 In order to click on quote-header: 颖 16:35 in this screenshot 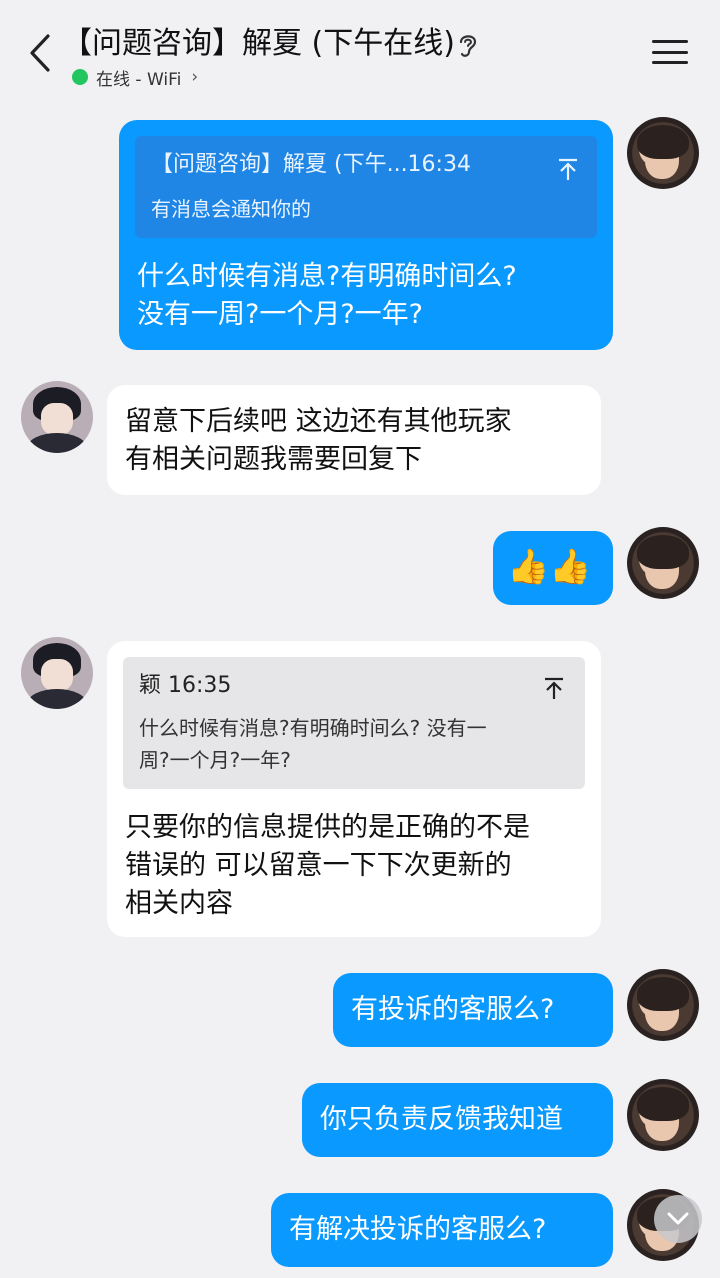, I will do `click(185, 685)`.